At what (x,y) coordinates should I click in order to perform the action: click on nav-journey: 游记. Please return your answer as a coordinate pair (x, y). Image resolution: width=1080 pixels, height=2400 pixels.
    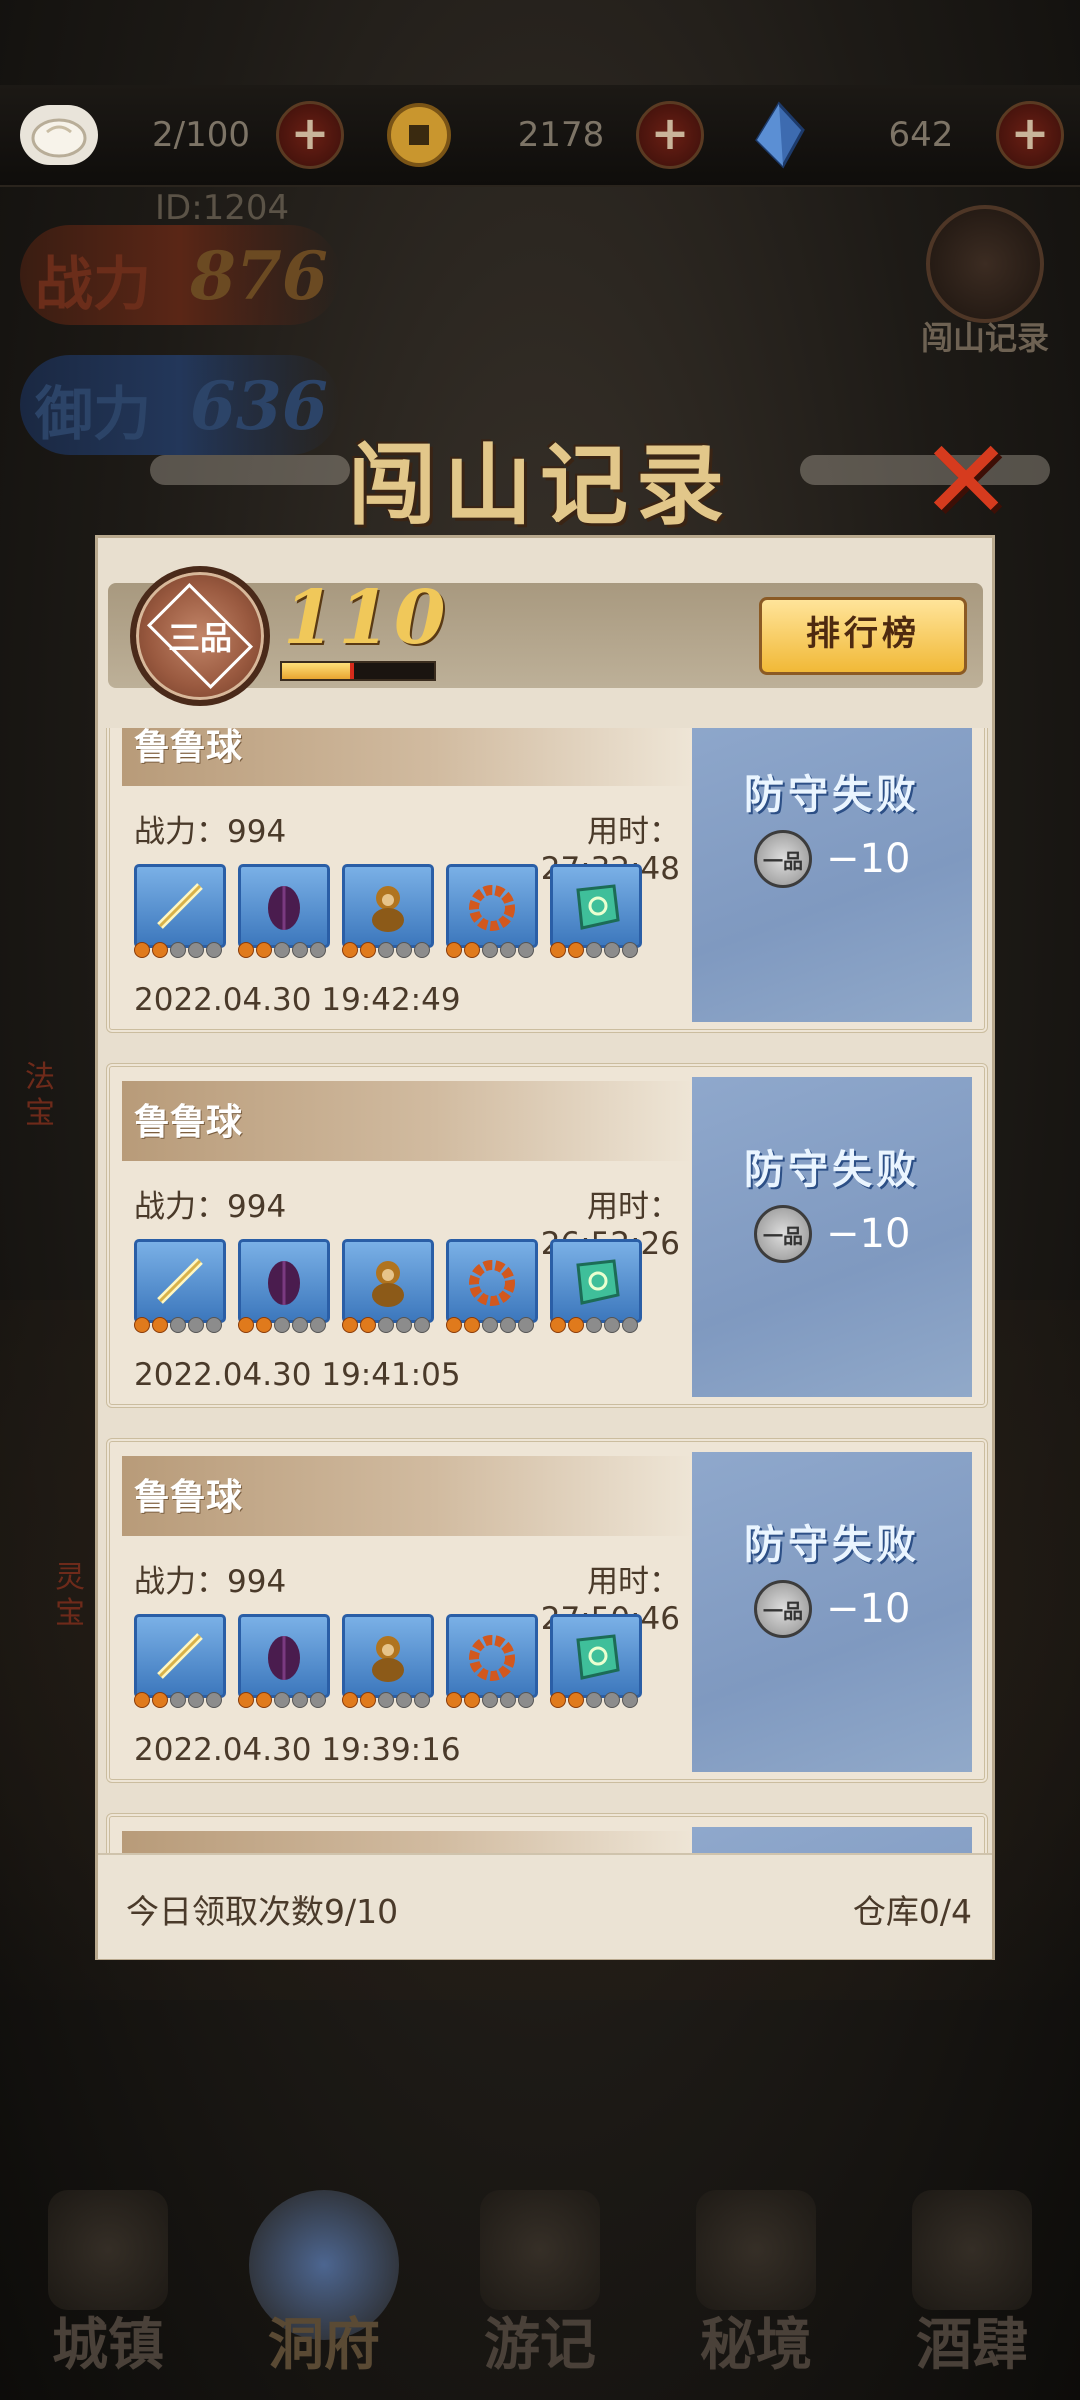
    Looking at the image, I should click on (540, 2290).